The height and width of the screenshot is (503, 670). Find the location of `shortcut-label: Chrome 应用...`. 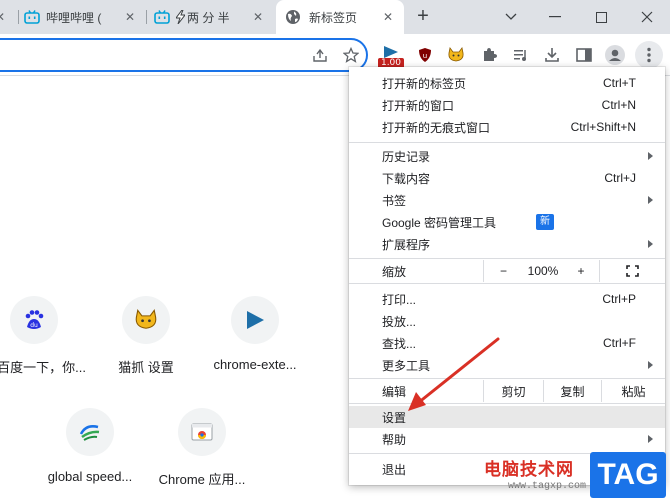

shortcut-label: Chrome 应用... is located at coordinates (202, 479).